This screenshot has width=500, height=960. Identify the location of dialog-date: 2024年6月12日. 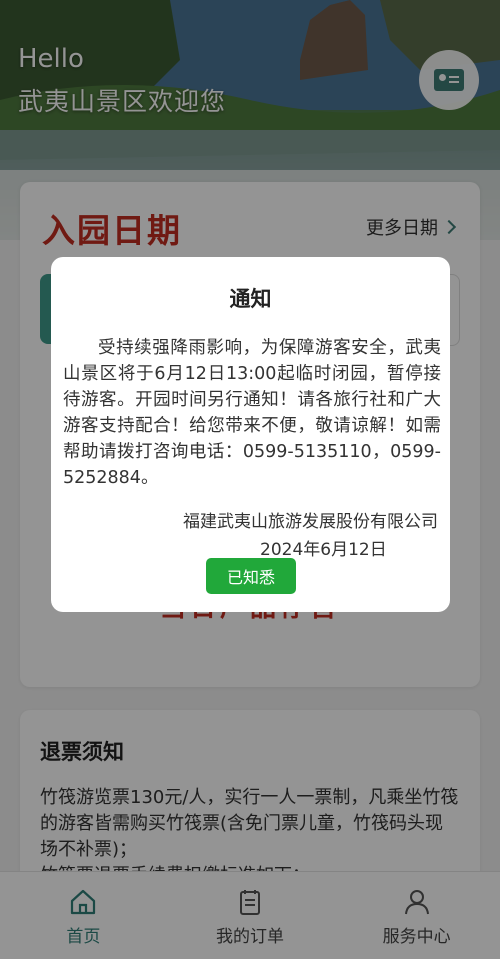
(323, 550).